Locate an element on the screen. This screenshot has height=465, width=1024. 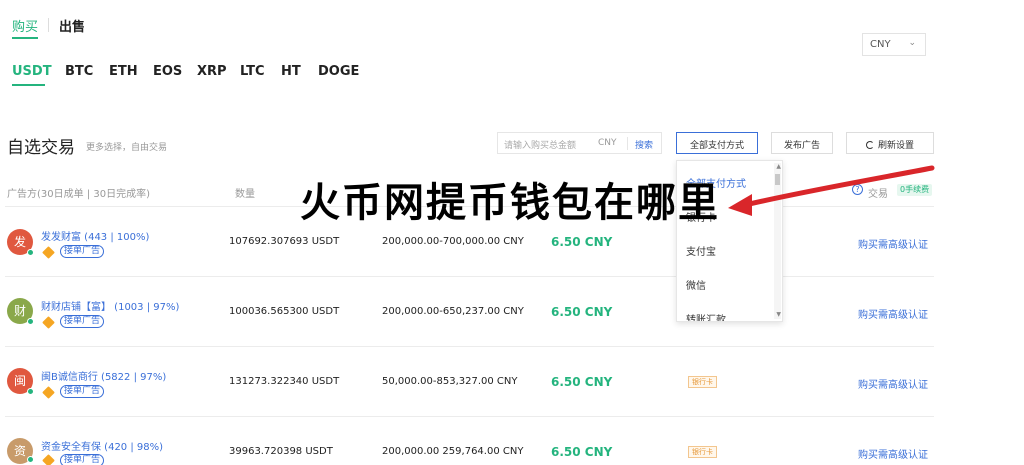
red-arrow-icon is located at coordinates (831, 190).